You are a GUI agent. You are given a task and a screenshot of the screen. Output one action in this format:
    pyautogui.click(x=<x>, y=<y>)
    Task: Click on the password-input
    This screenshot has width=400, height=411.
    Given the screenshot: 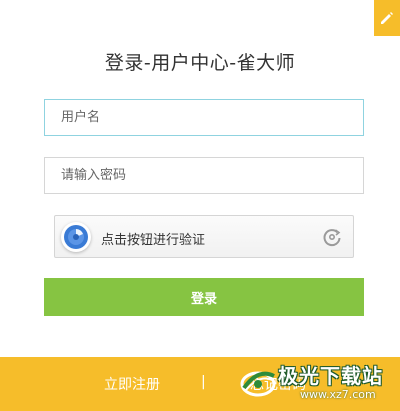 What is the action you would take?
    pyautogui.click(x=204, y=175)
    